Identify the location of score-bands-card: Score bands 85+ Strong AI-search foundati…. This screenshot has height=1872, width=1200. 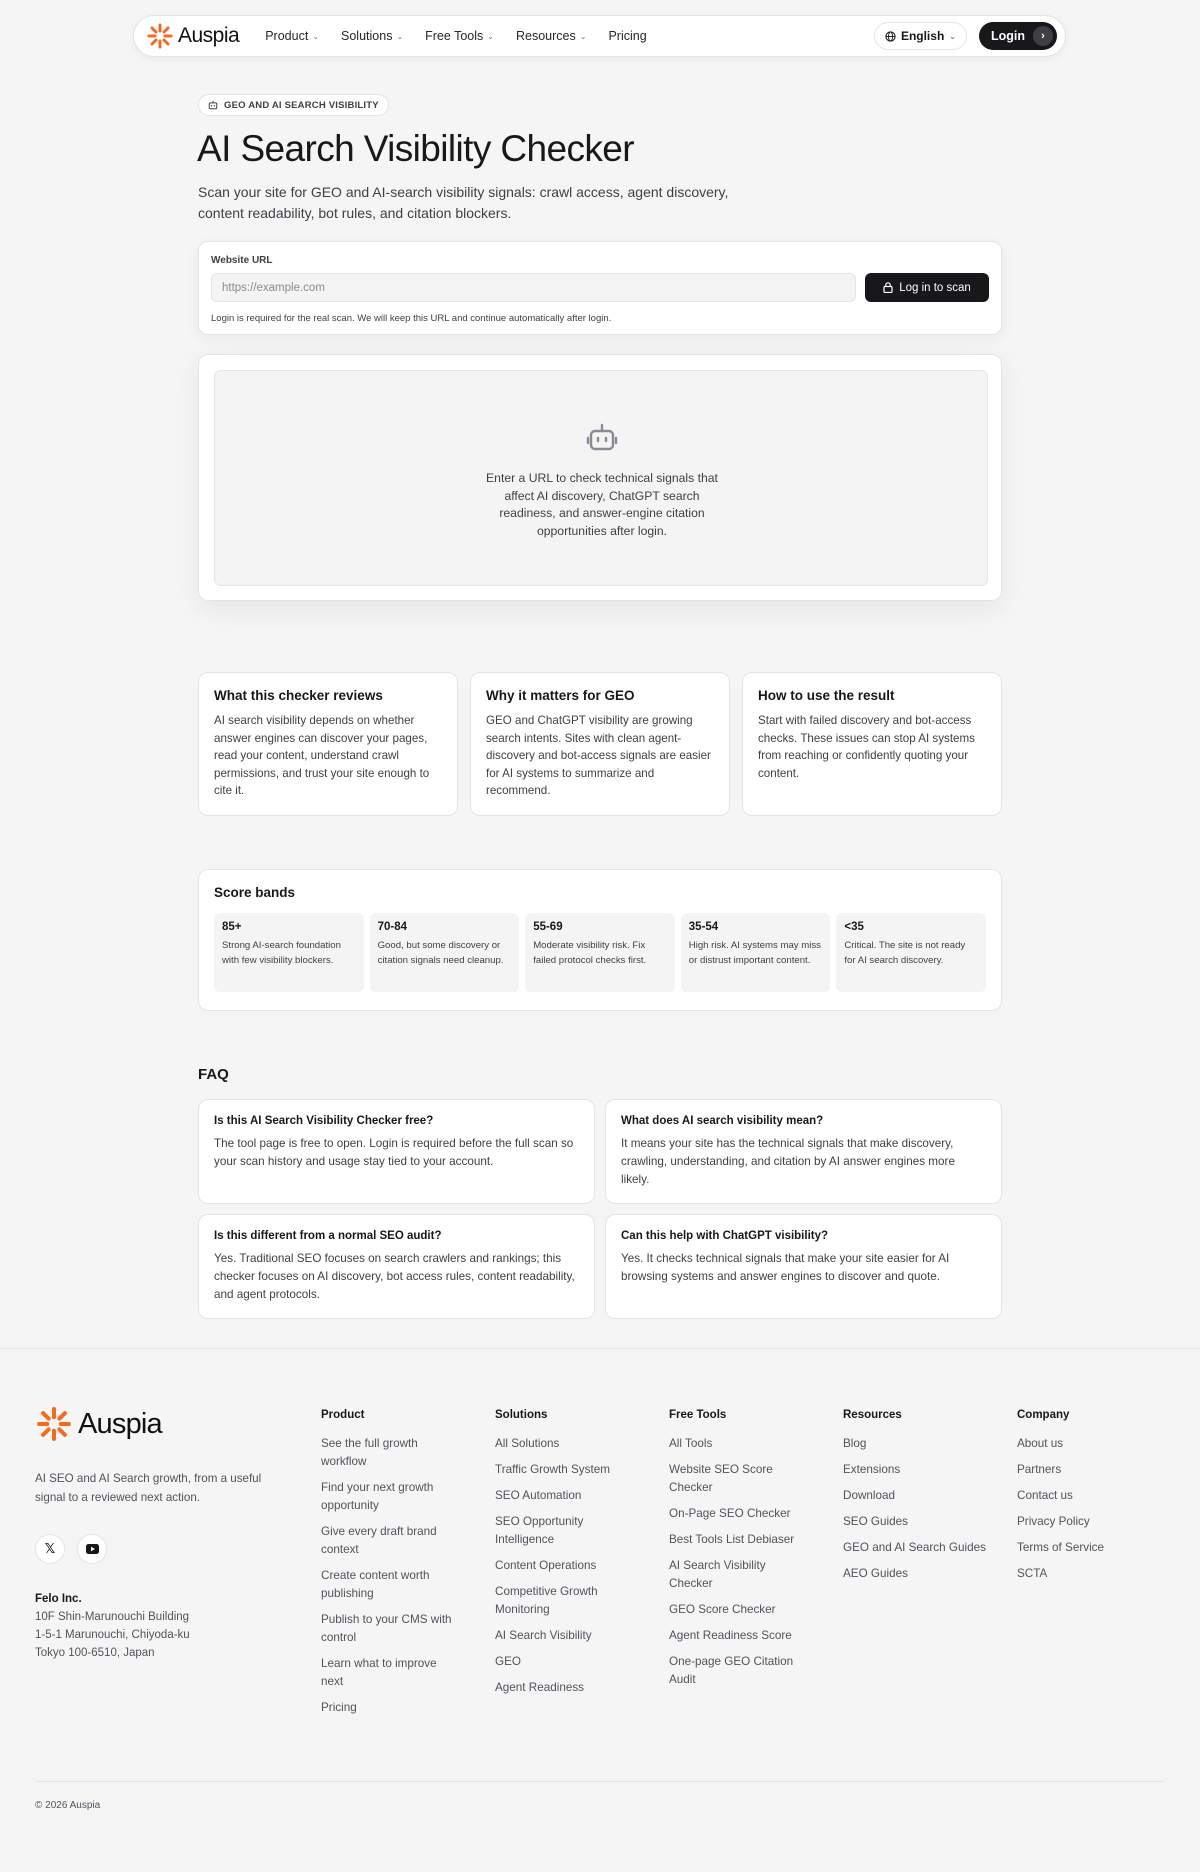
(600, 940).